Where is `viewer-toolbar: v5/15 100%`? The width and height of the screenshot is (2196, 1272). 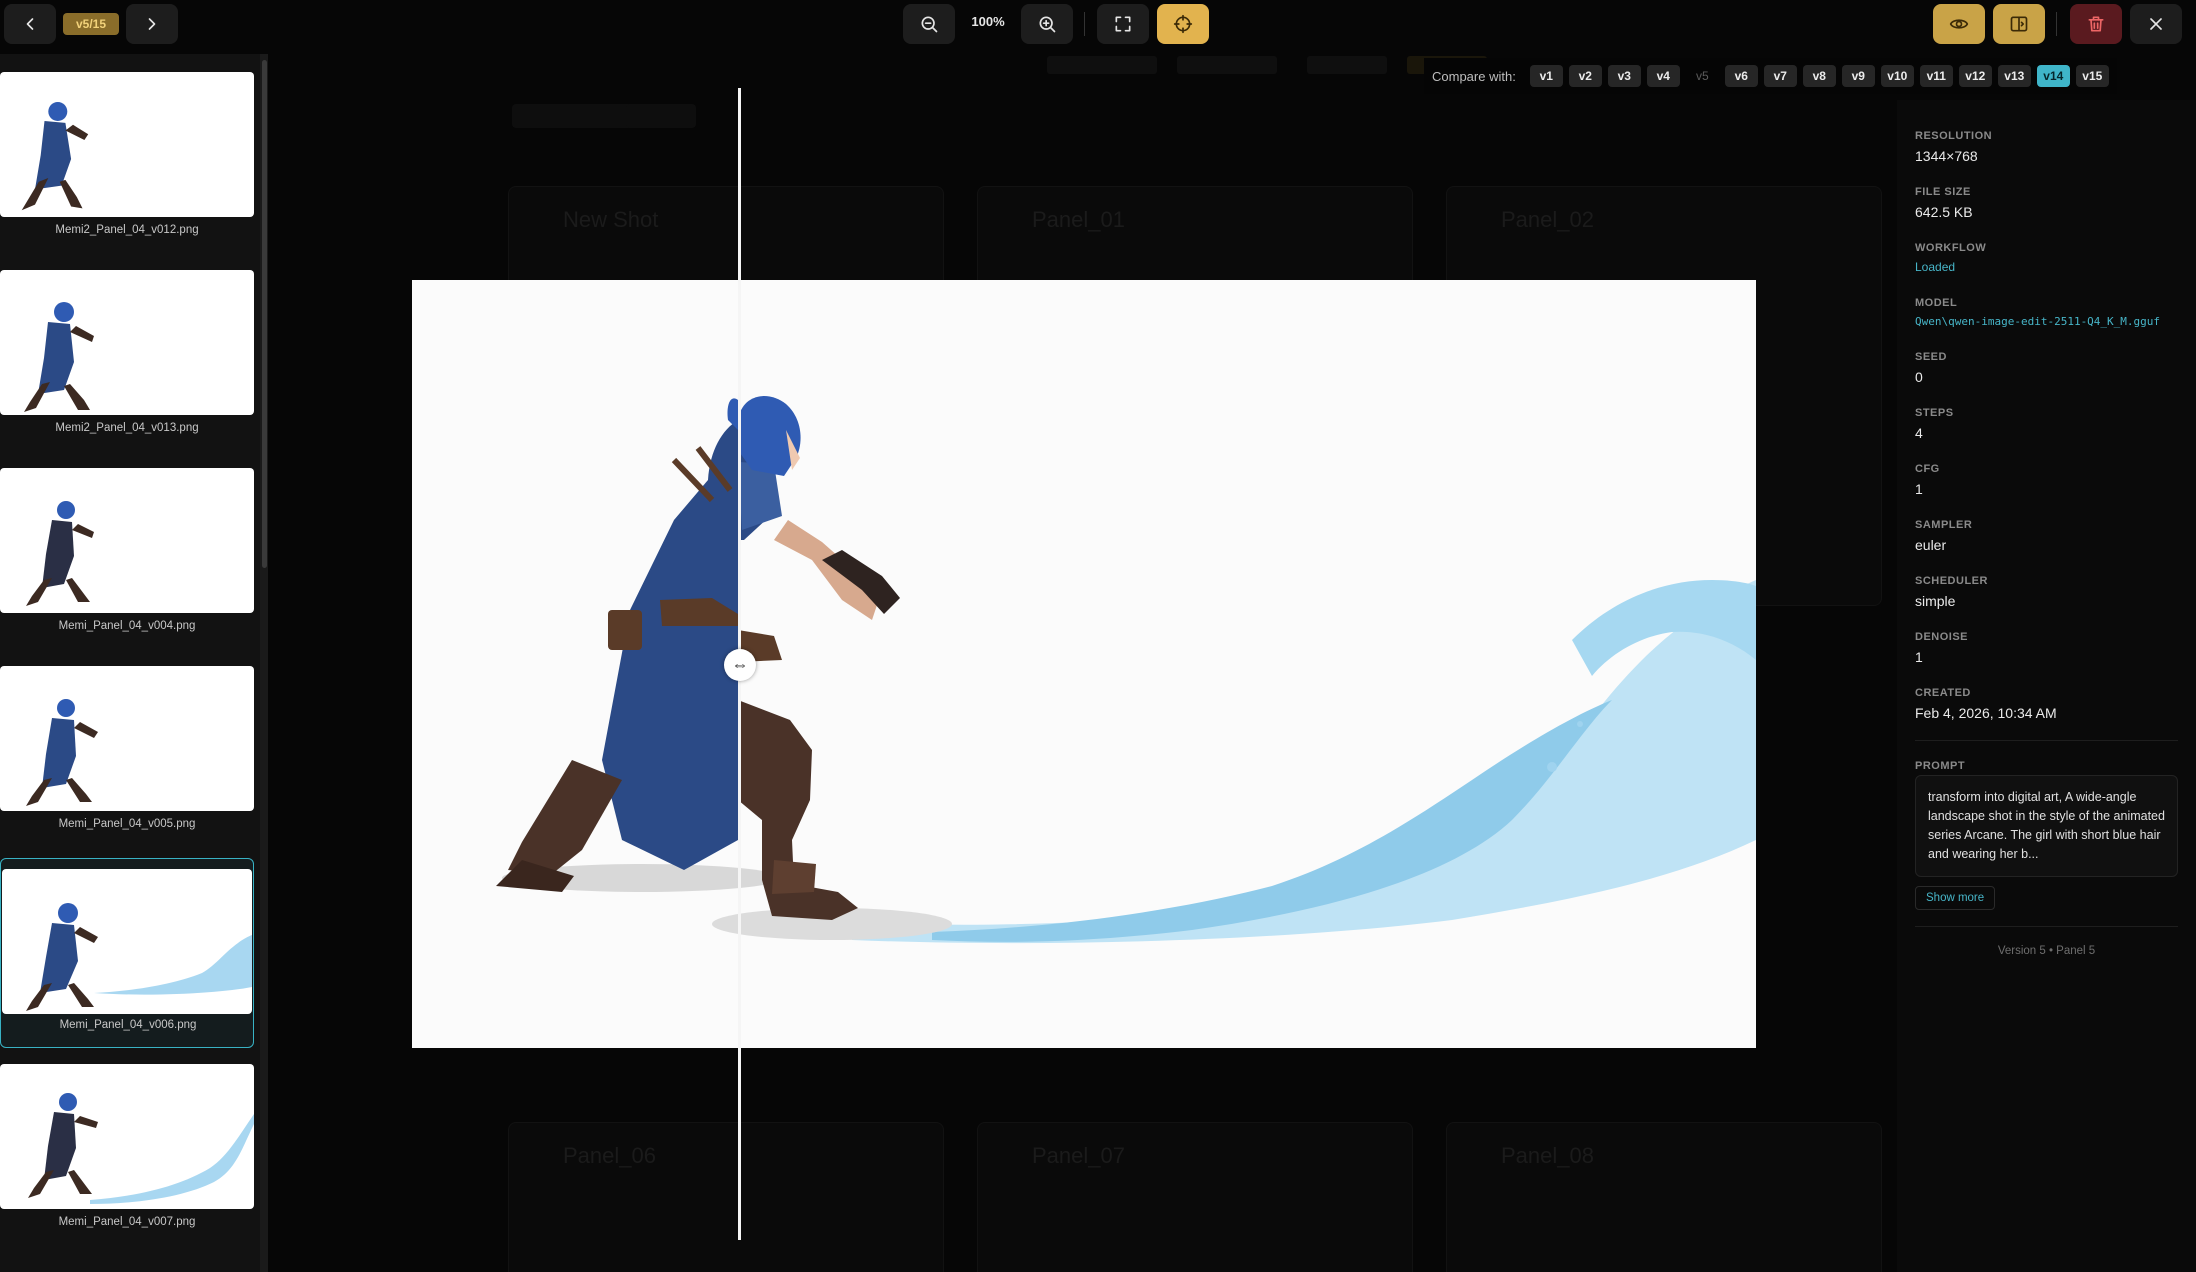
viewer-toolbar: v5/15 100% is located at coordinates (1098, 24).